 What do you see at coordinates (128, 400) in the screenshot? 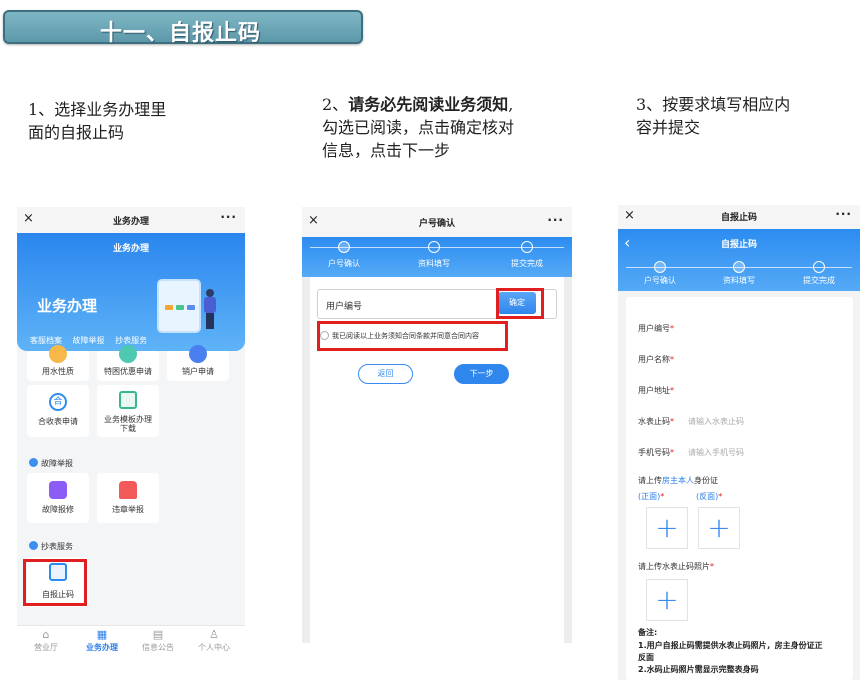
I see `template-download-icon` at bounding box center [128, 400].